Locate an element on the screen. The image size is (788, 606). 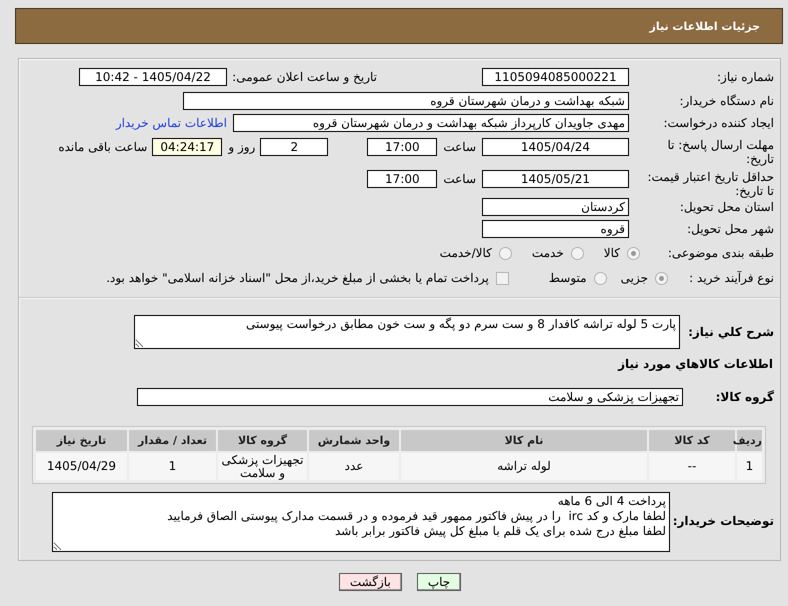
field-label: تاریخ و ساعت اعلان عمومی: is located at coordinates (304, 77).